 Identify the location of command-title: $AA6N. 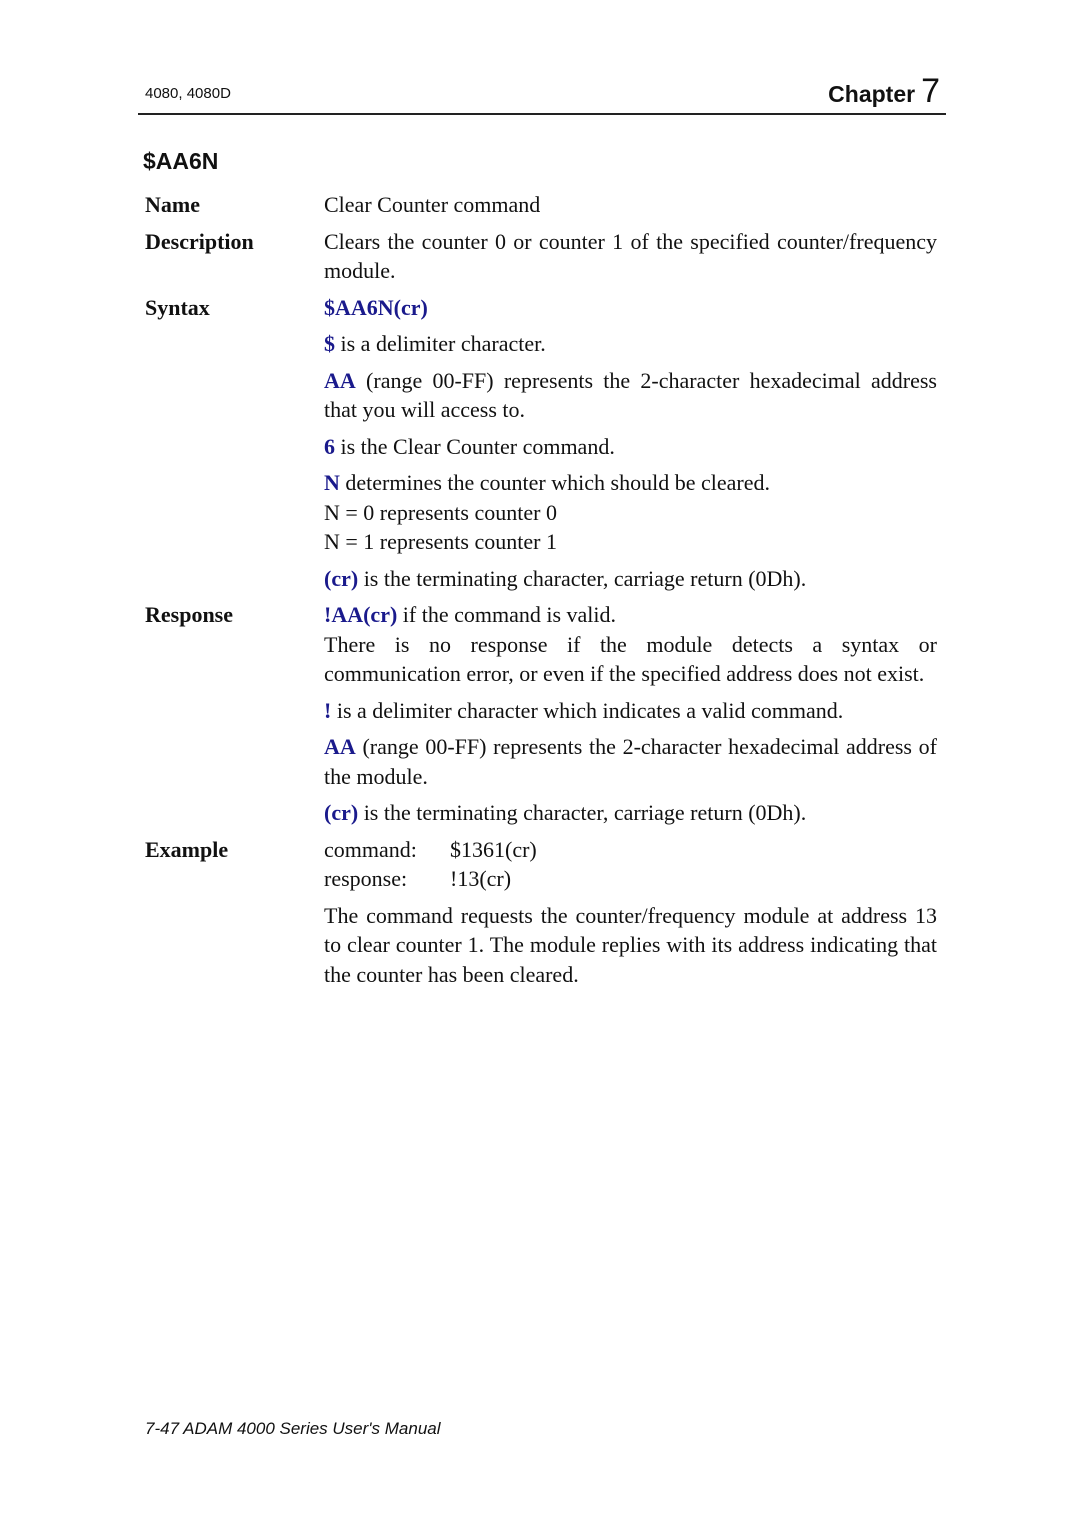
(181, 161).